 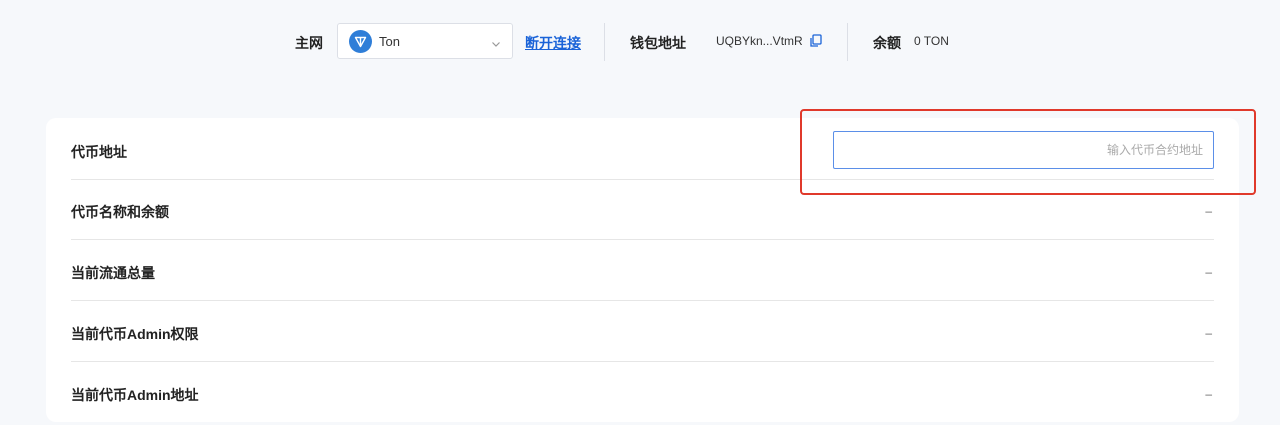 I want to click on disconnect-link: 断开连接, so click(x=553, y=43).